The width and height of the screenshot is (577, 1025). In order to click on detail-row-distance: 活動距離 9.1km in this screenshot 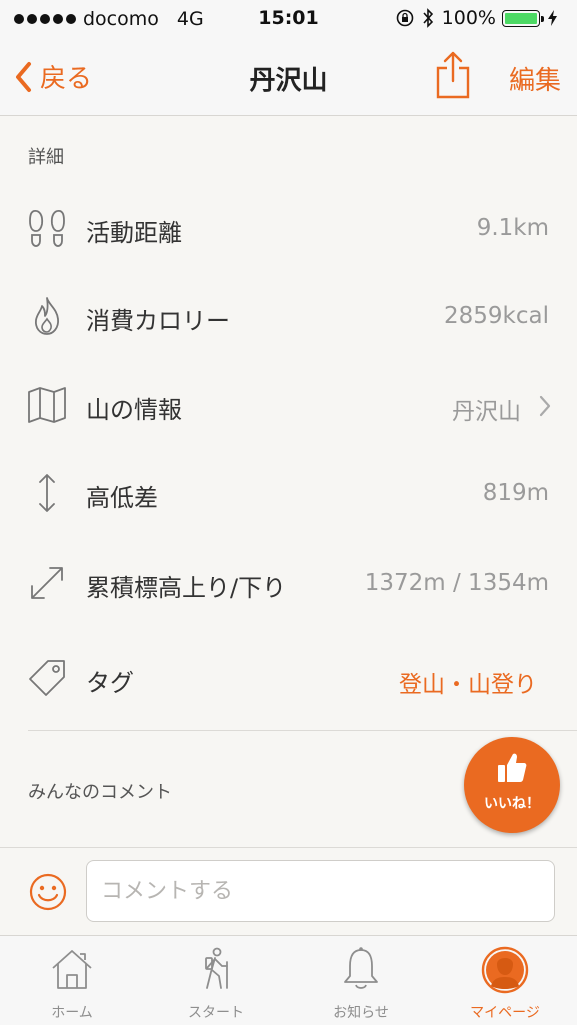, I will do `click(288, 229)`.